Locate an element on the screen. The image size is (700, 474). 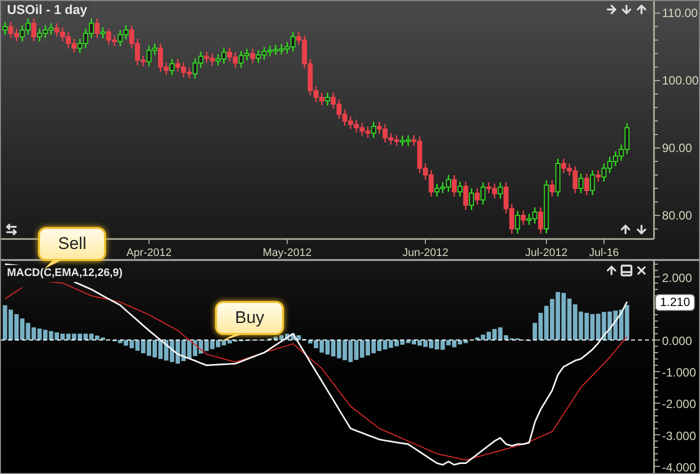
value-tag: 1.210 is located at coordinates (675, 302).